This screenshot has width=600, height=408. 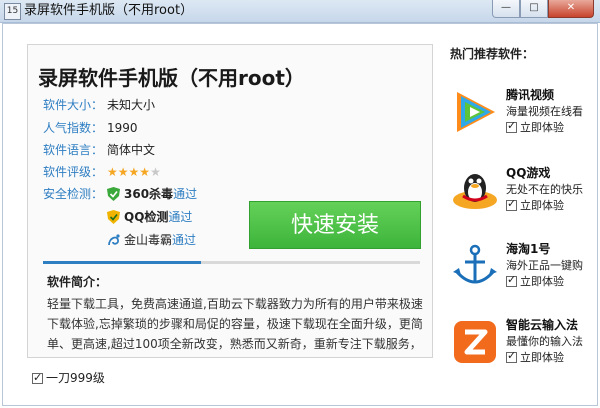 I want to click on info-popularity: 人气指数： 1990, so click(x=90, y=128).